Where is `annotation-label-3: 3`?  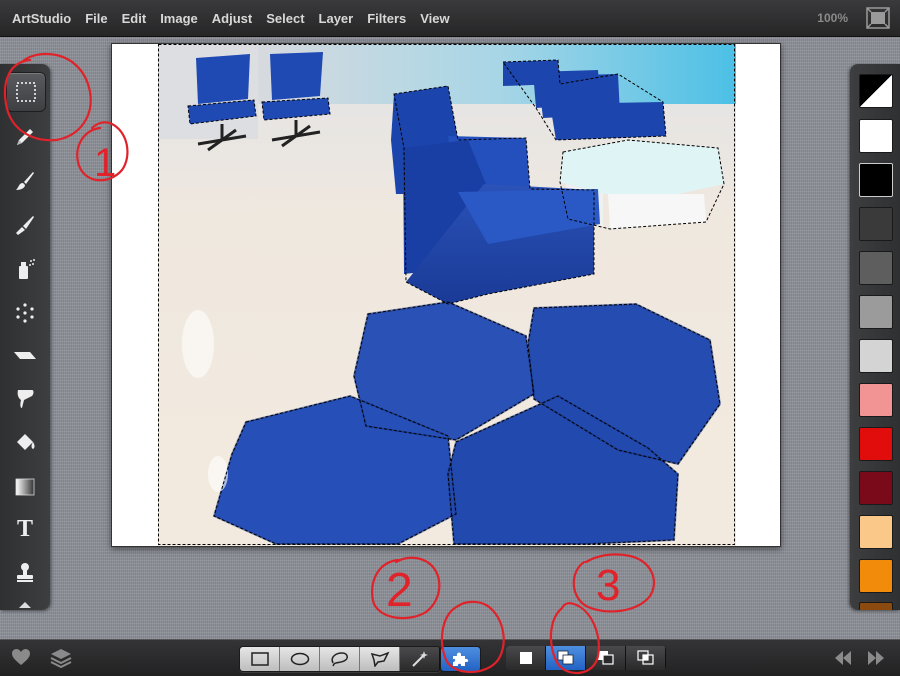
annotation-label-3: 3 is located at coordinates (608, 585).